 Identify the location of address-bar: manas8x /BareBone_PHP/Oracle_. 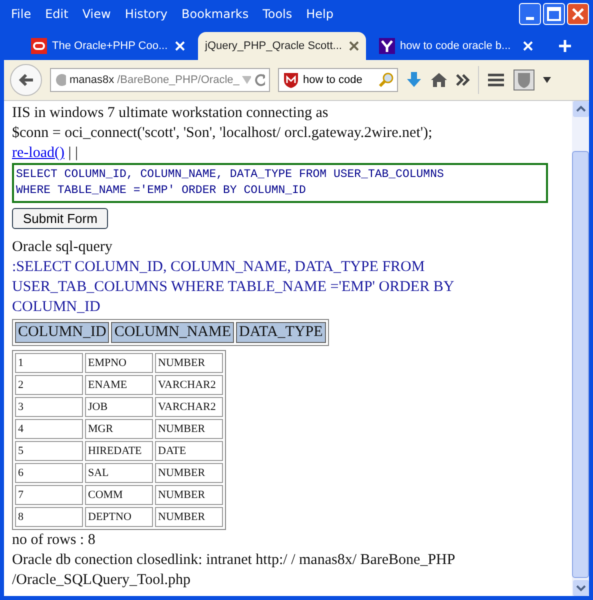
(160, 80).